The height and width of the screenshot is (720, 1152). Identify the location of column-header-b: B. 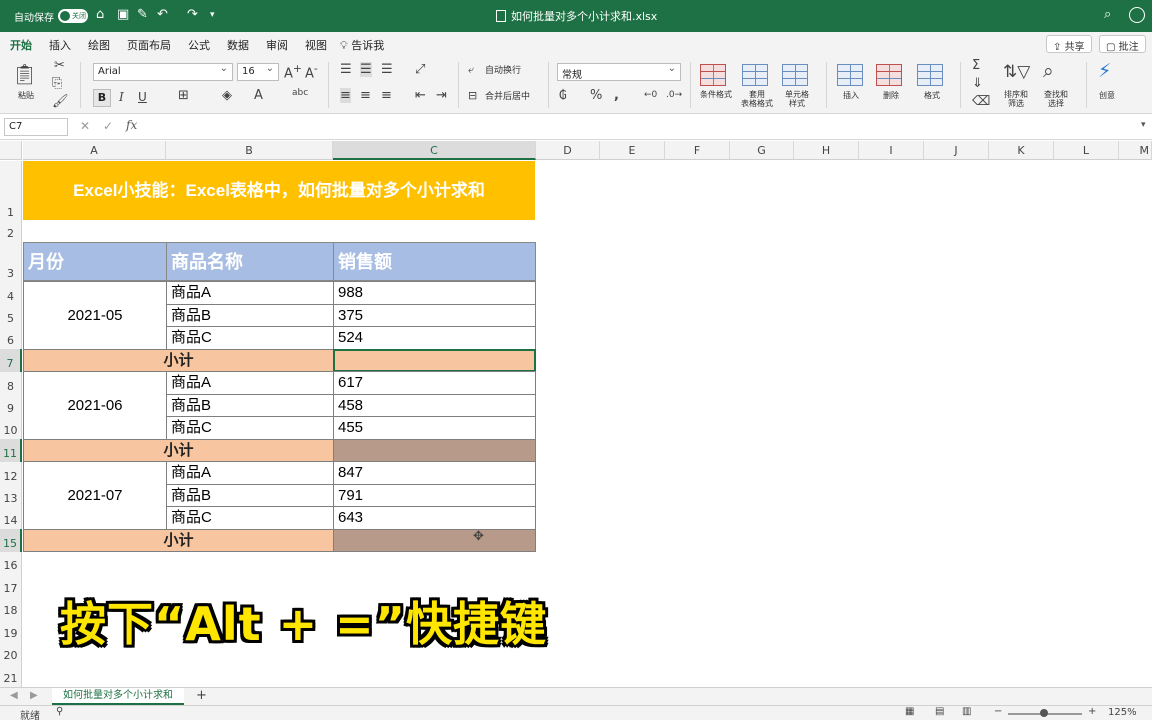
(249, 150).